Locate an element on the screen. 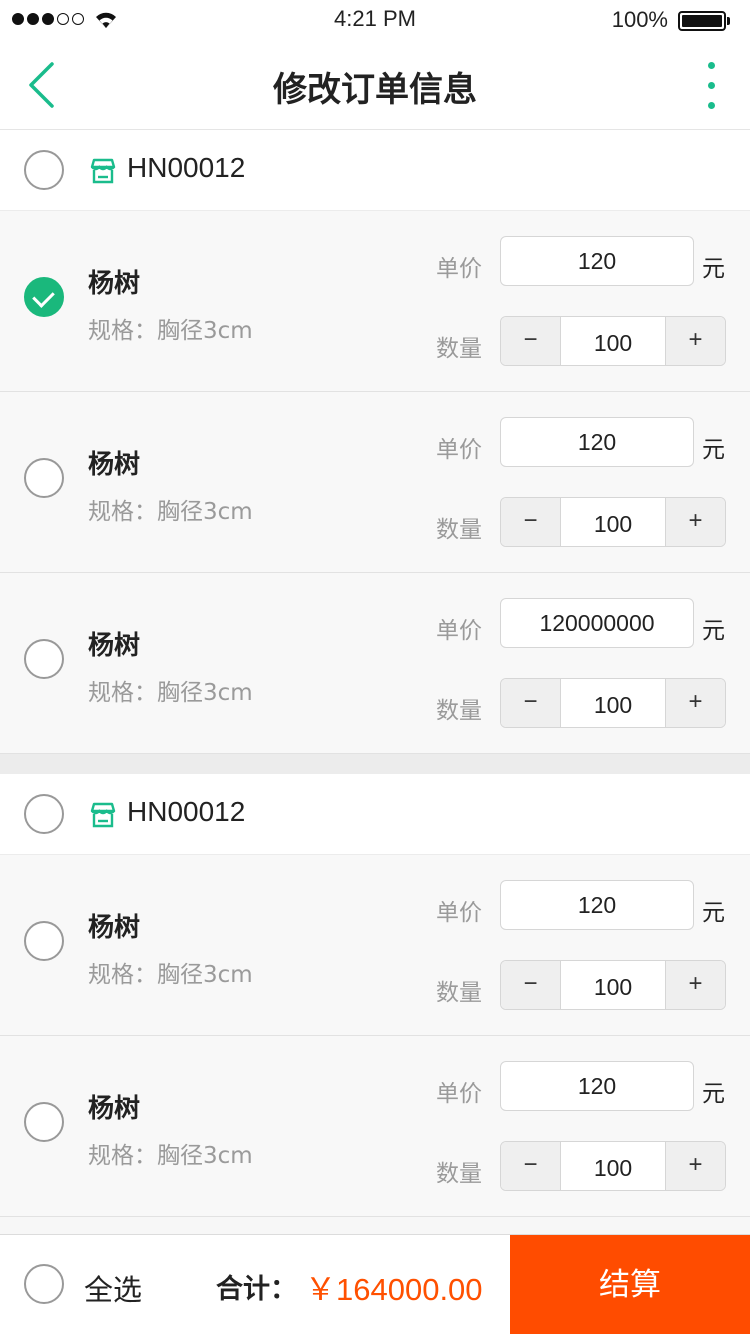  navigation-bar: 修改订单信息 is located at coordinates (375, 85).